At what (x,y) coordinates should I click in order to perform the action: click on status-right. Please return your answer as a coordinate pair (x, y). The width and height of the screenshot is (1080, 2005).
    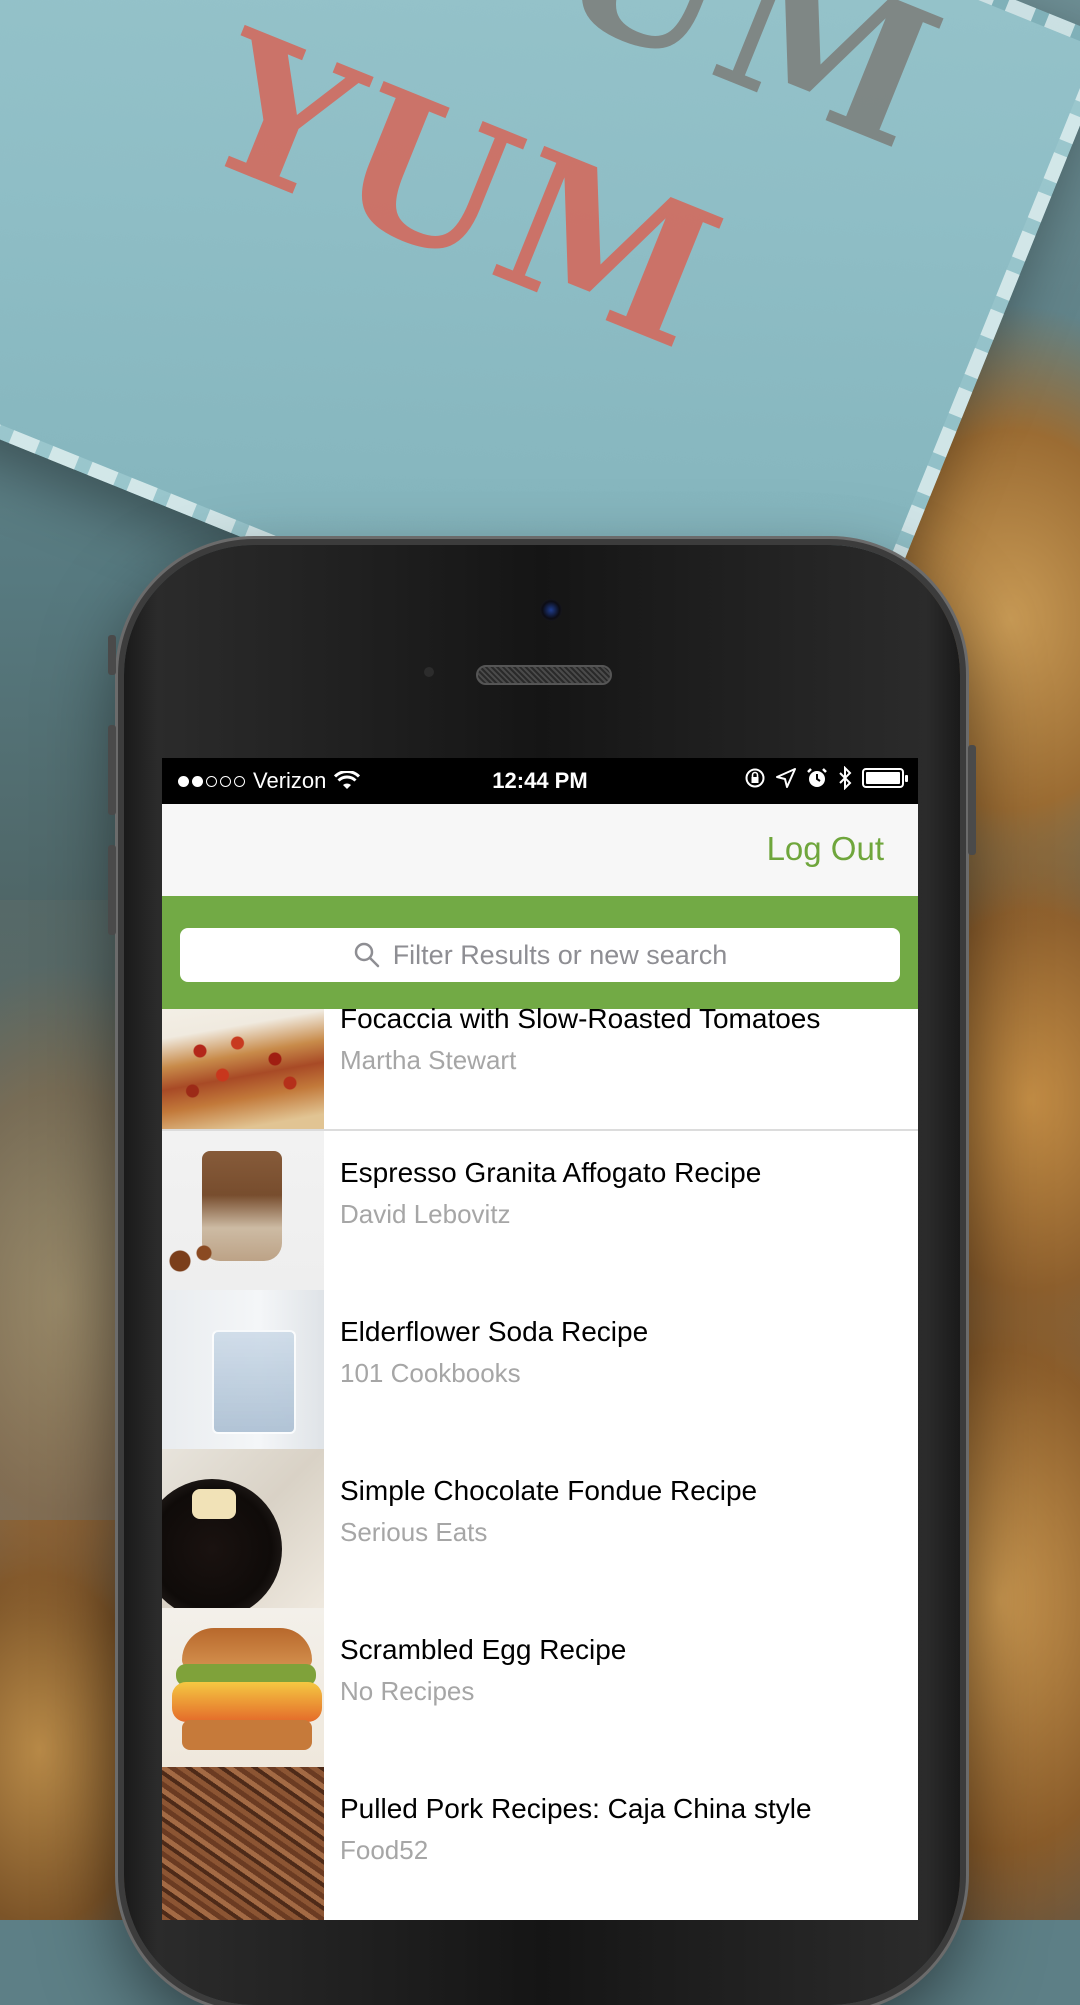
    Looking at the image, I should click on (826, 778).